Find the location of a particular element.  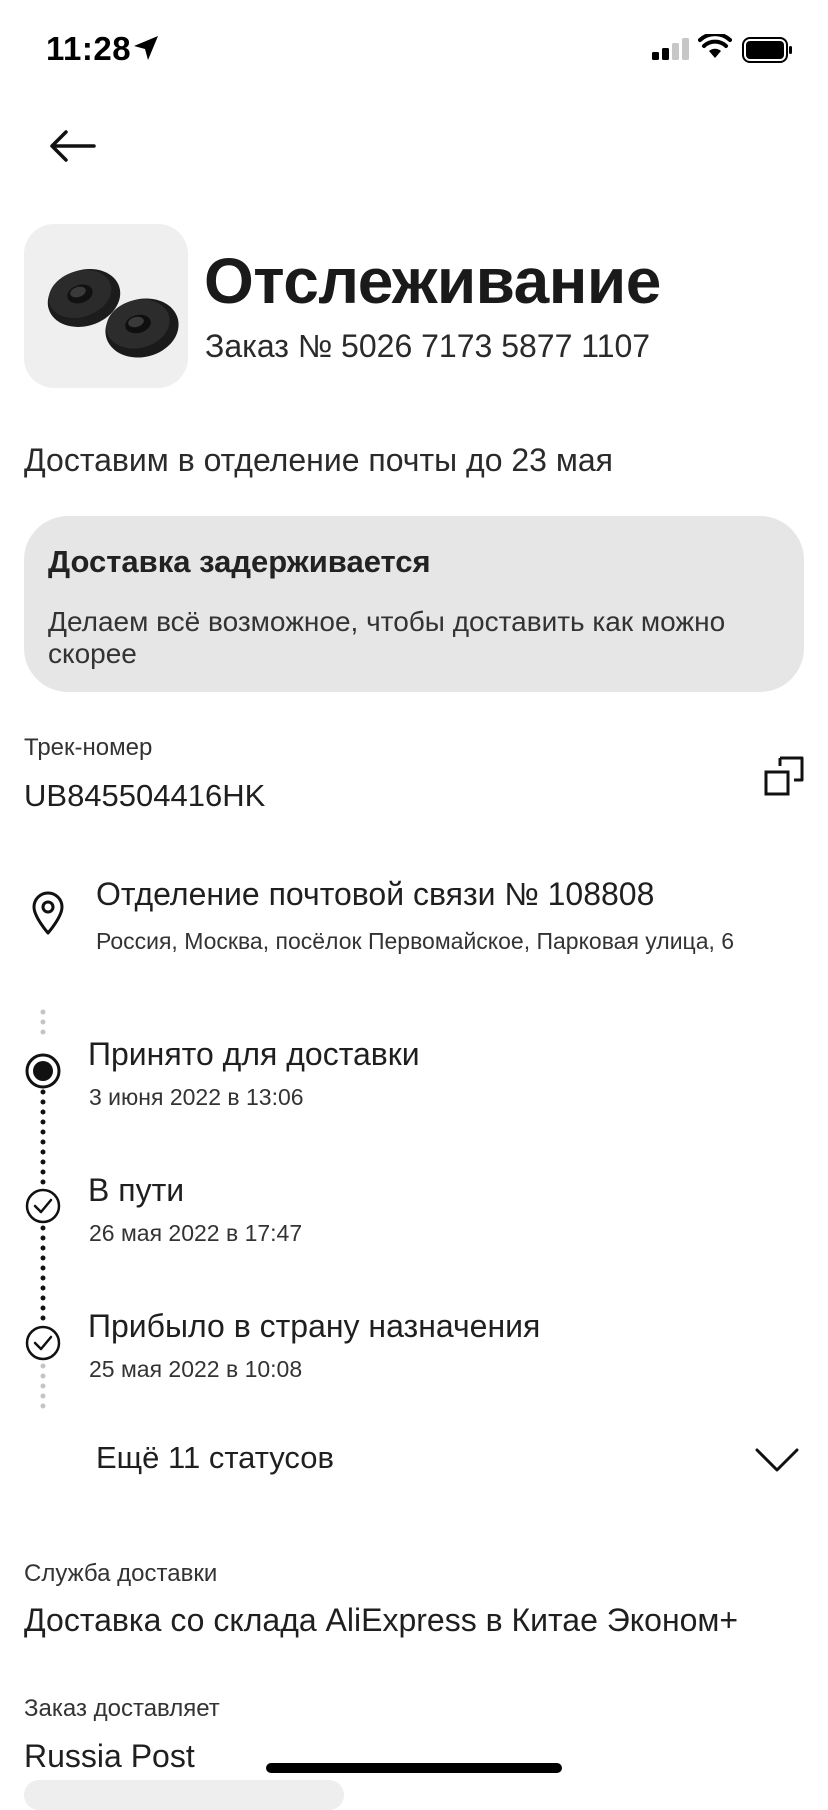

battery-icon is located at coordinates (767, 50).